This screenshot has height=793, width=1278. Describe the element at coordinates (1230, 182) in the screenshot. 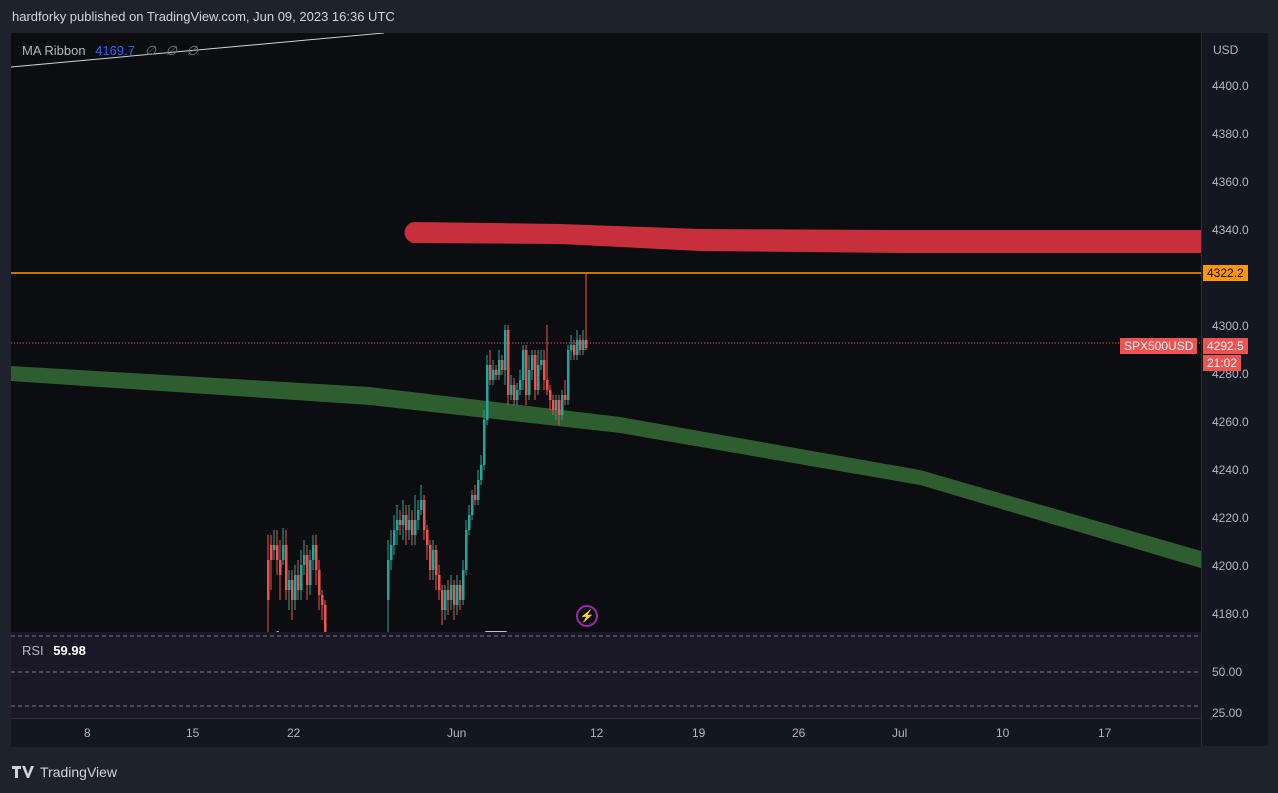

I see `price-label: 4360.0` at that location.